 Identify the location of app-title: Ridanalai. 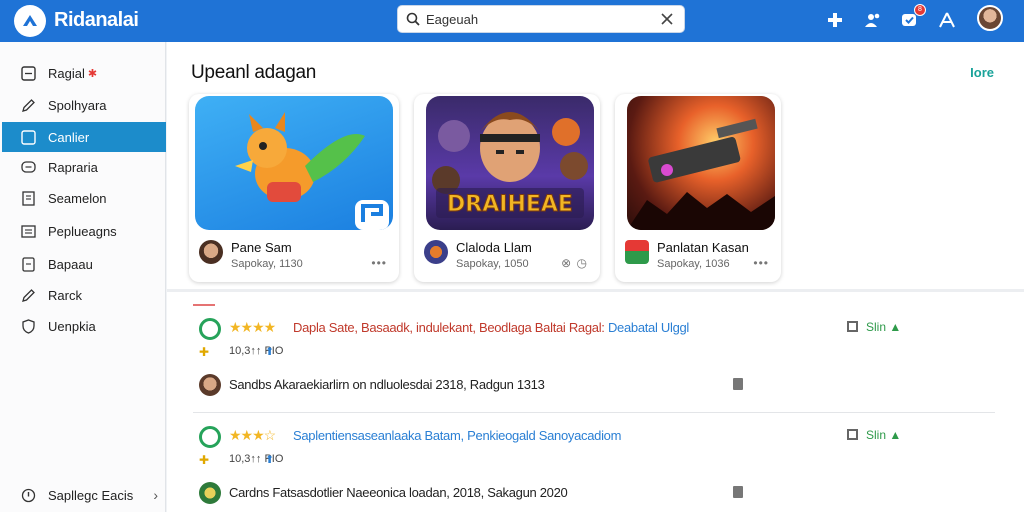
(96, 20).